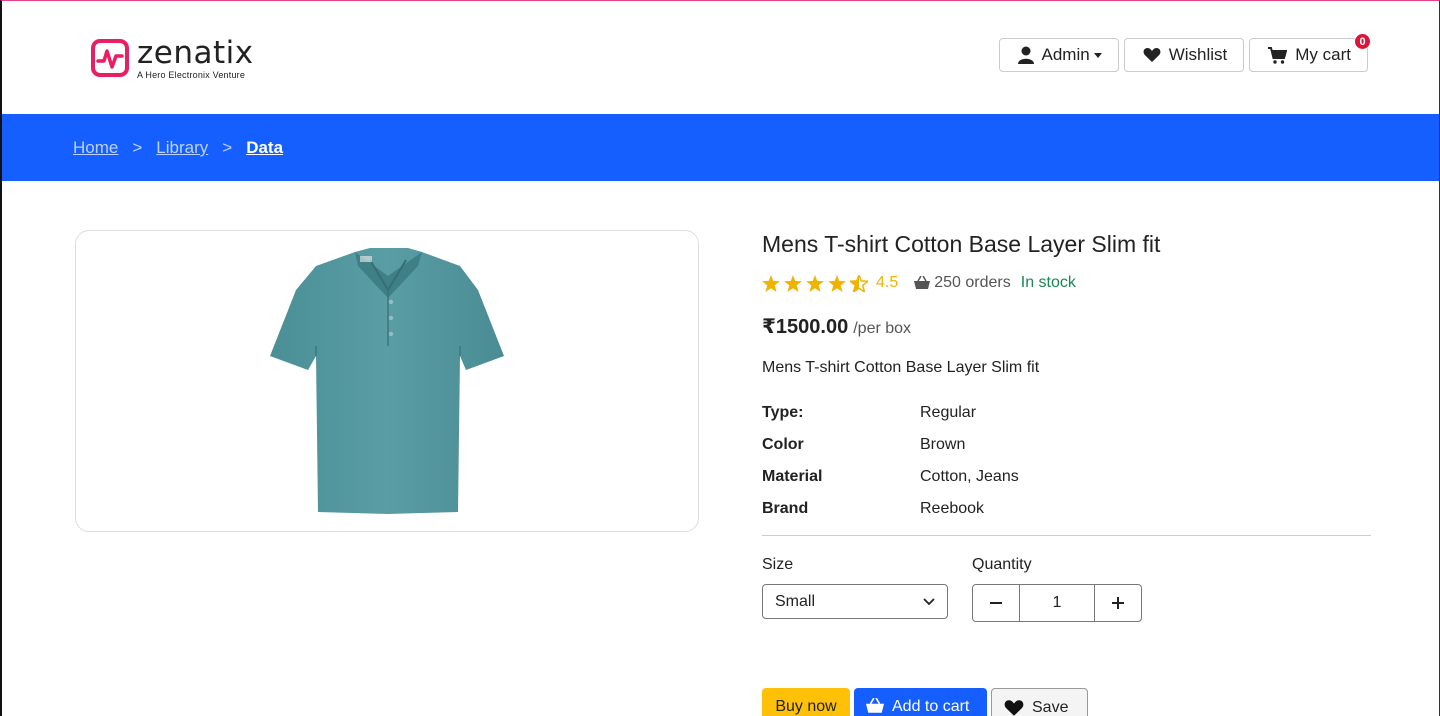 This screenshot has width=1440, height=716. I want to click on spec-row: Brand Reebook, so click(1066, 509).